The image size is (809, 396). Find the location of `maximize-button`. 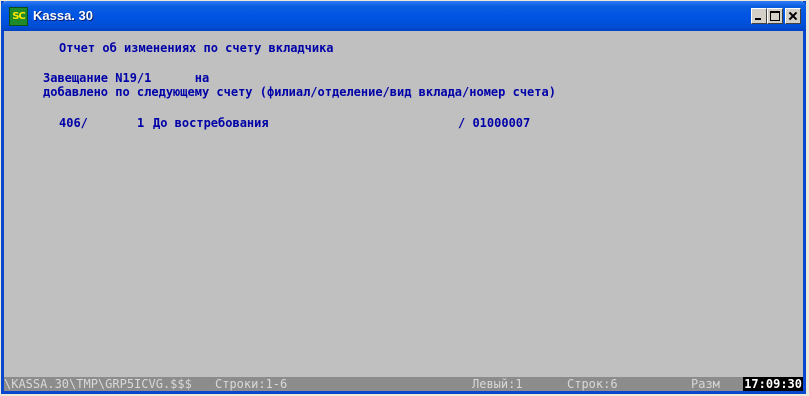

maximize-button is located at coordinates (775, 16).